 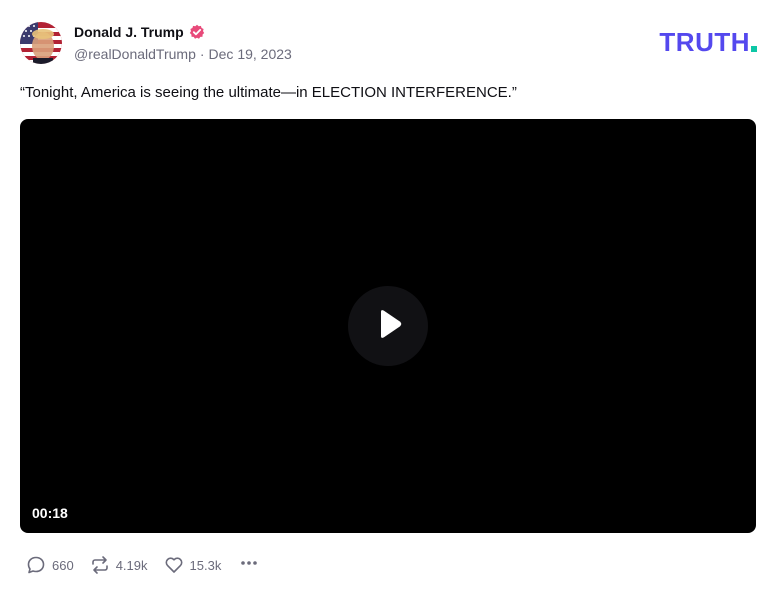 What do you see at coordinates (100, 565) in the screenshot?
I see `retruth-icon` at bounding box center [100, 565].